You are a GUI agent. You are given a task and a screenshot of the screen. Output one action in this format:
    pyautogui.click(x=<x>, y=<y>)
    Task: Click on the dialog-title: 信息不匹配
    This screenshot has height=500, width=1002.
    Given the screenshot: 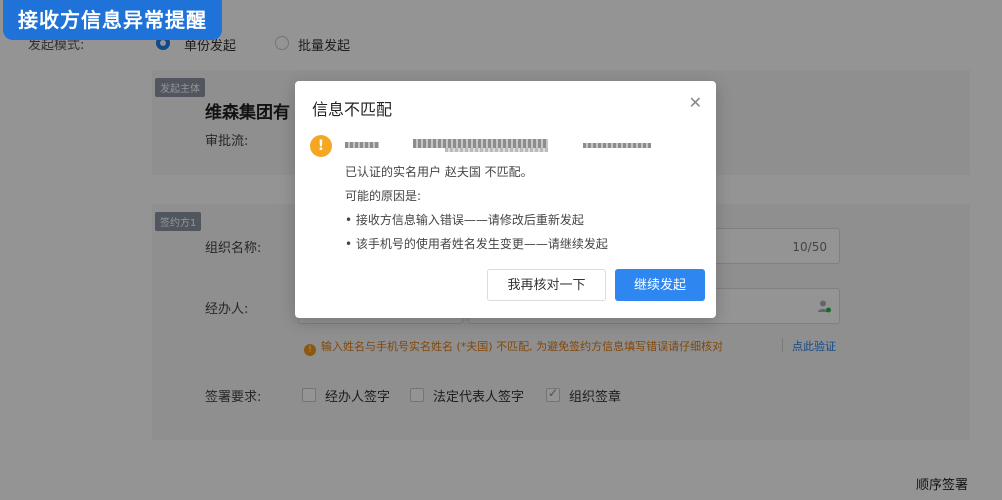 What is the action you would take?
    pyautogui.click(x=352, y=109)
    